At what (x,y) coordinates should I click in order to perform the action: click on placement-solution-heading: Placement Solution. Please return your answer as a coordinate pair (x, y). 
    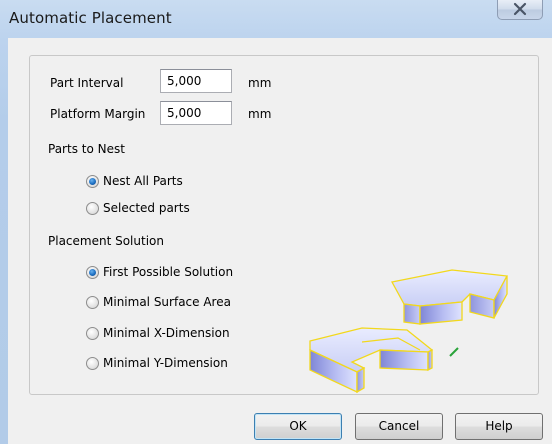
    Looking at the image, I should click on (106, 241).